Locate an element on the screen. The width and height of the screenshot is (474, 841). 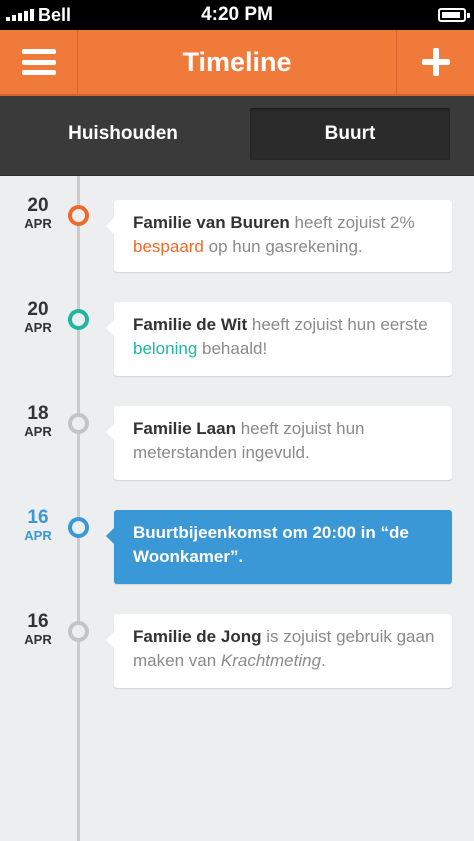
family-name: Familie de Jong is located at coordinates (197, 636).